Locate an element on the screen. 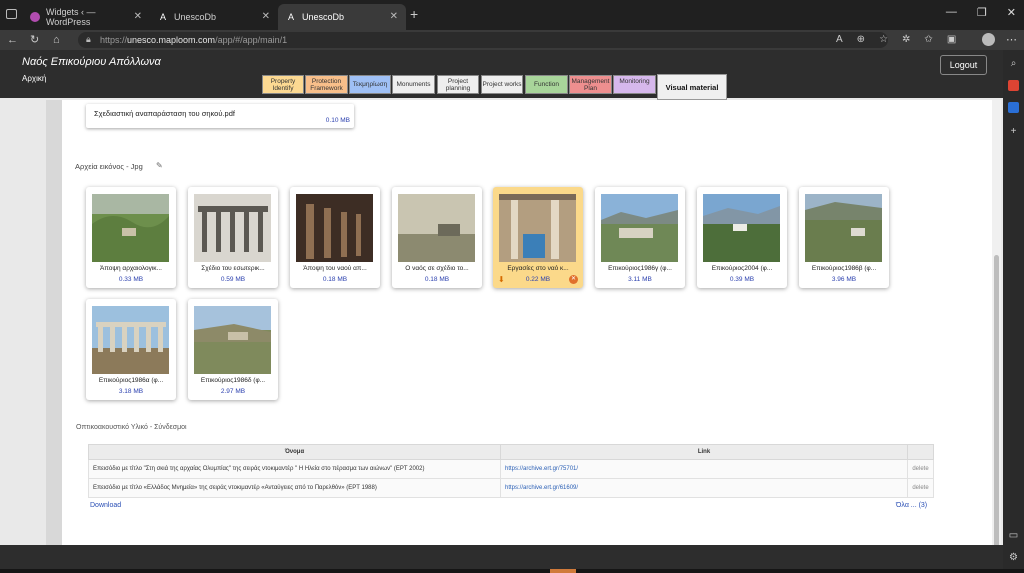 The height and width of the screenshot is (573, 1024). url-prefix: https:// is located at coordinates (114, 40).